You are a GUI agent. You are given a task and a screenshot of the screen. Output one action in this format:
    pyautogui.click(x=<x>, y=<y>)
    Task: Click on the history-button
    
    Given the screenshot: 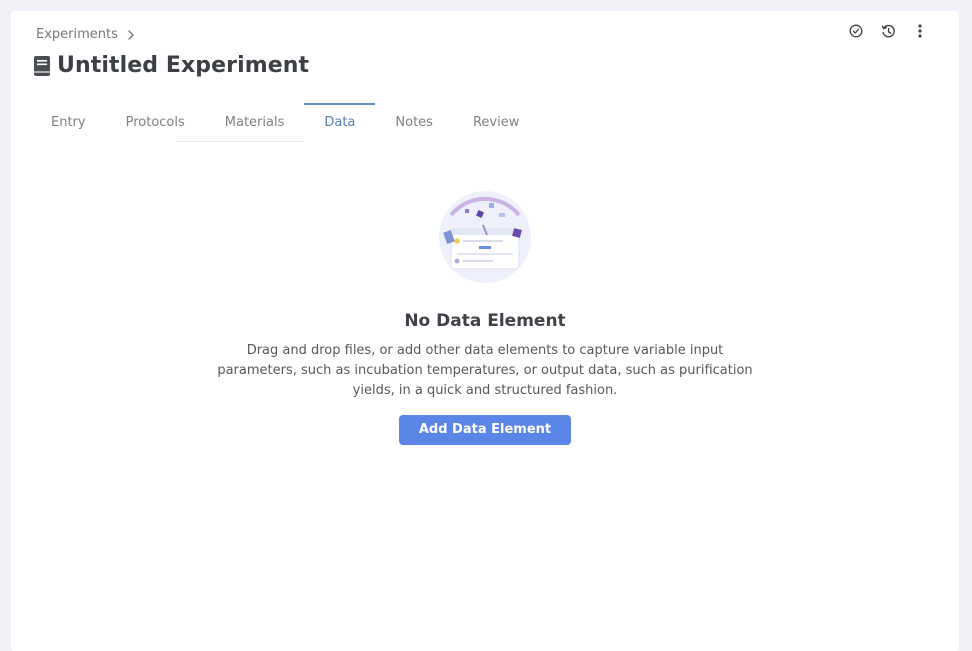 What is the action you would take?
    pyautogui.click(x=888, y=31)
    